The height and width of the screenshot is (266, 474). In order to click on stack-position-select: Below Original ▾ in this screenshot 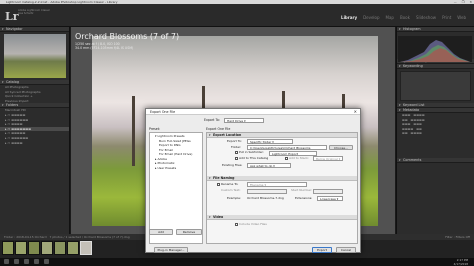, I will do `click(328, 158)`.